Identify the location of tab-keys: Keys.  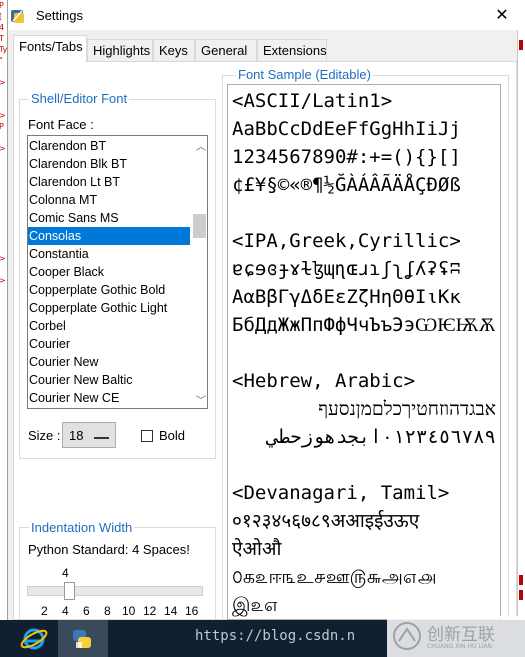
(174, 50).